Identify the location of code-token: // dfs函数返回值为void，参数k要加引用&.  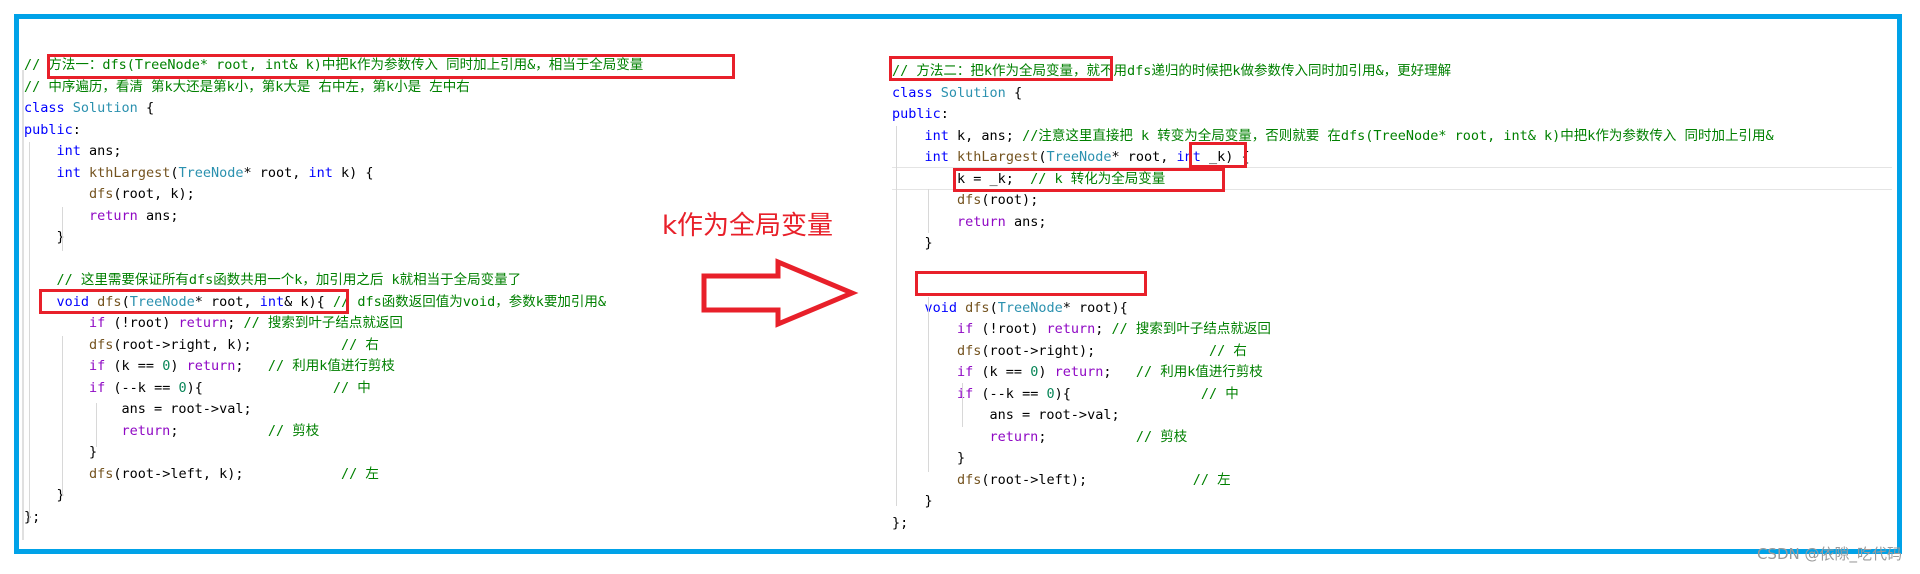
(469, 301).